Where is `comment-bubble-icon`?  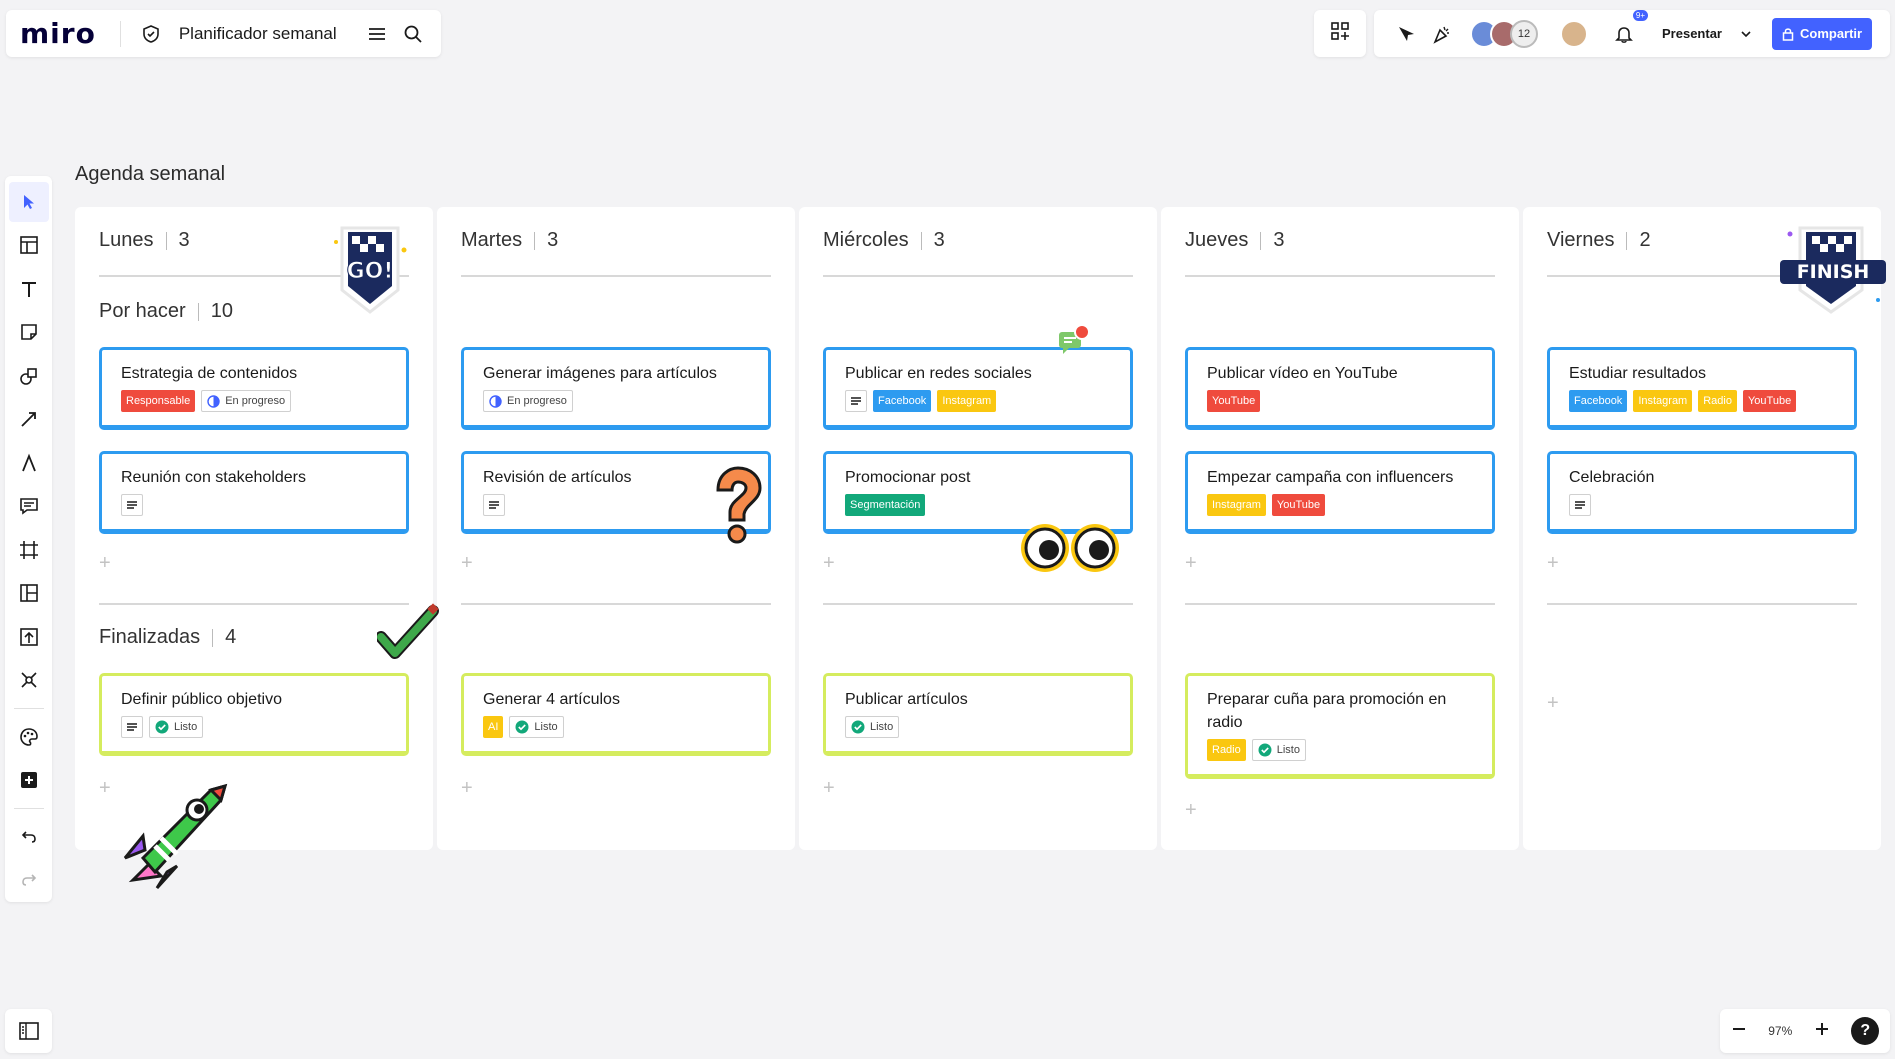 comment-bubble-icon is located at coordinates (1073, 343).